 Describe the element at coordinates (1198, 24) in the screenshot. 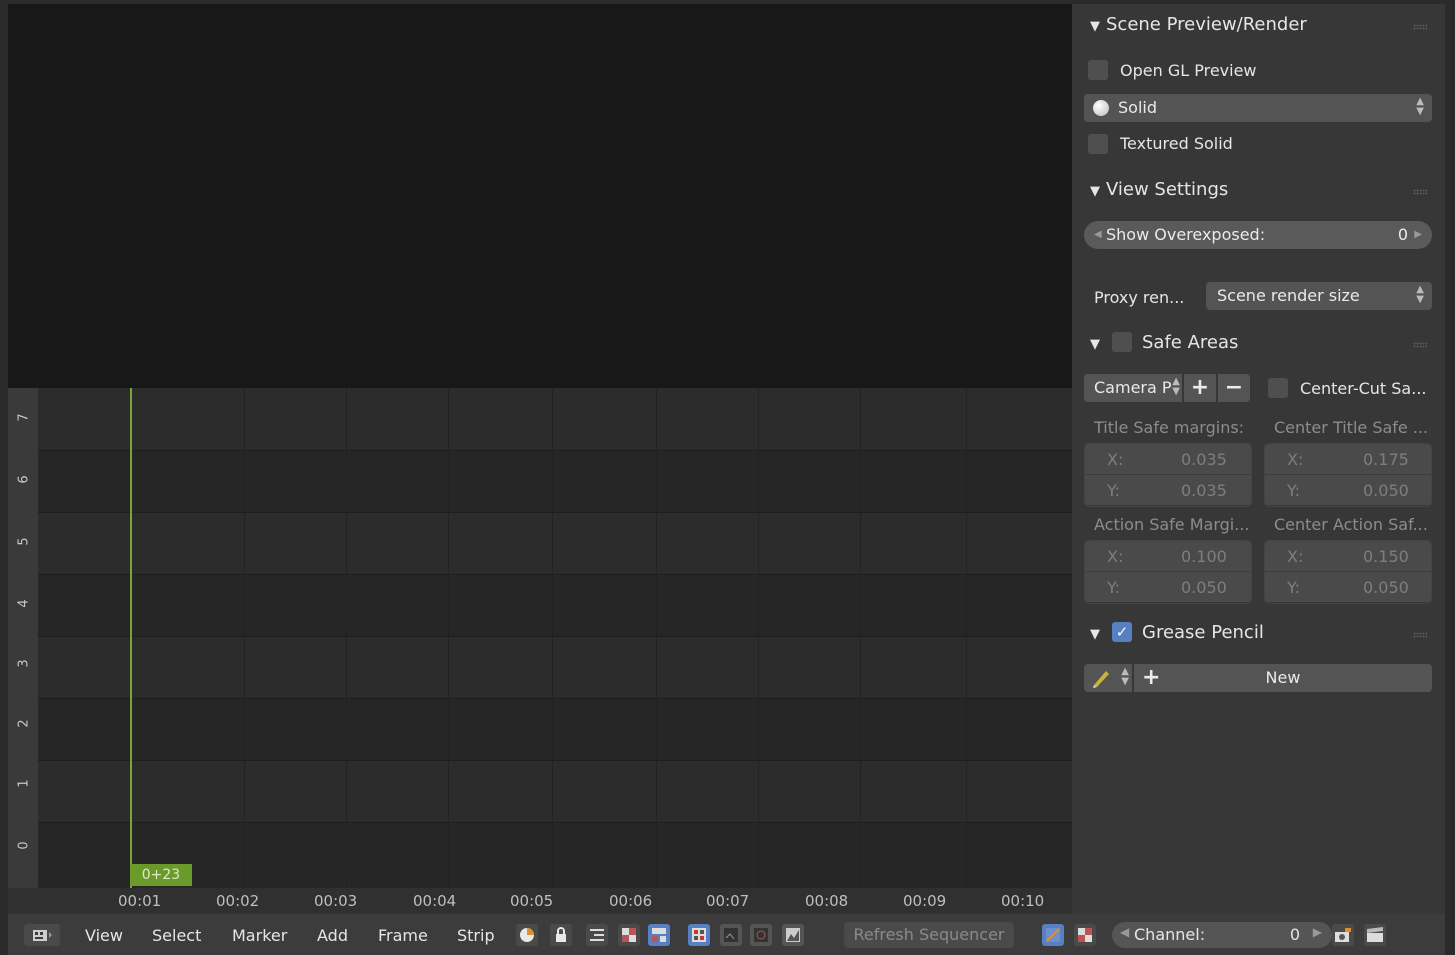

I see `section-header-scene-preview: ▼ Scene Preview/Render` at that location.